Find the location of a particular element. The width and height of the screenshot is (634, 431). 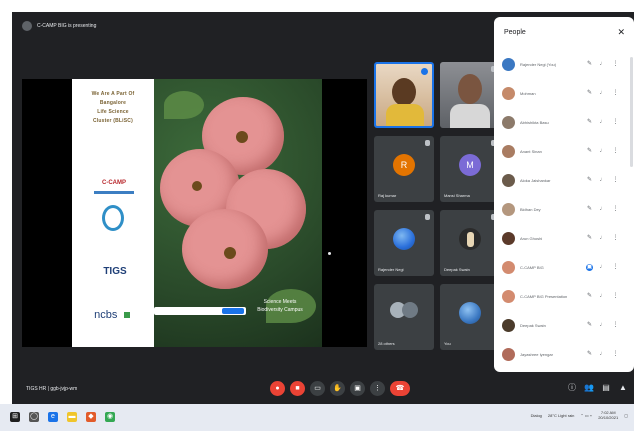

chrome-icon: ◉ is located at coordinates (110, 417).